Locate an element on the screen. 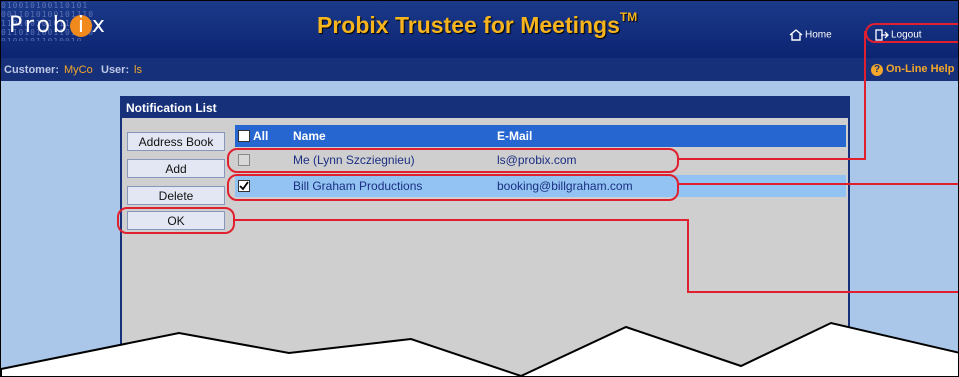 The image size is (959, 377). torn-edge-shape is located at coordinates (479, 348).